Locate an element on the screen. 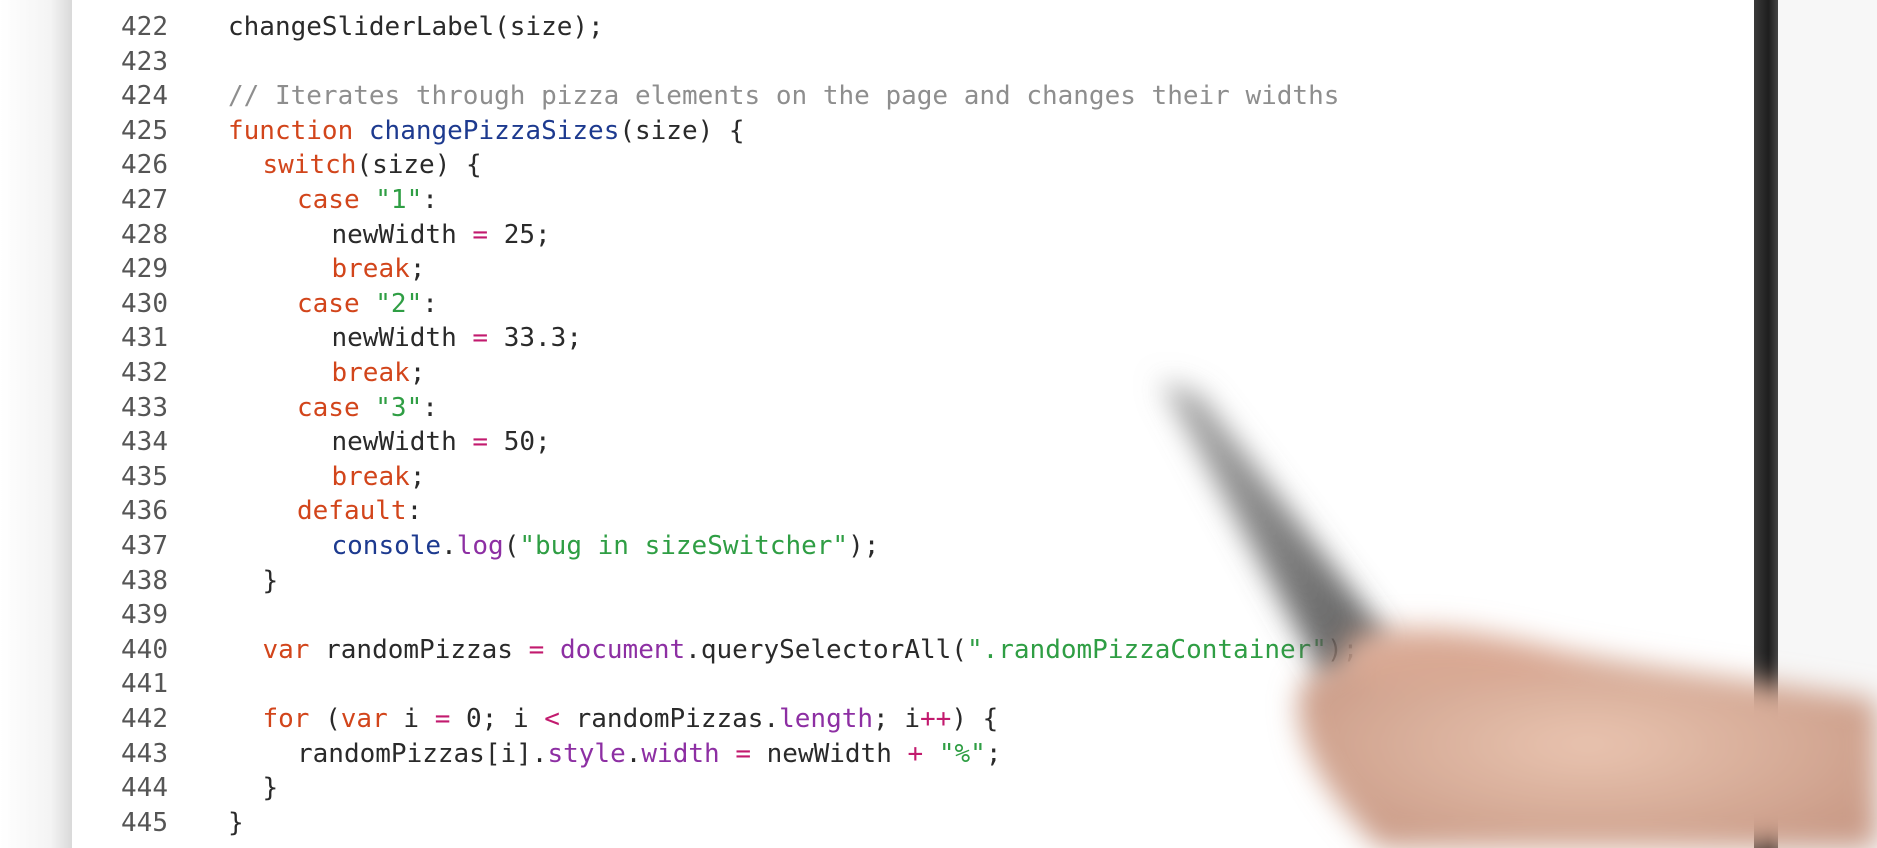 This screenshot has width=1877, height=848. code-text: console.log("bug in sizeSwitcher"); is located at coordinates (524, 546).